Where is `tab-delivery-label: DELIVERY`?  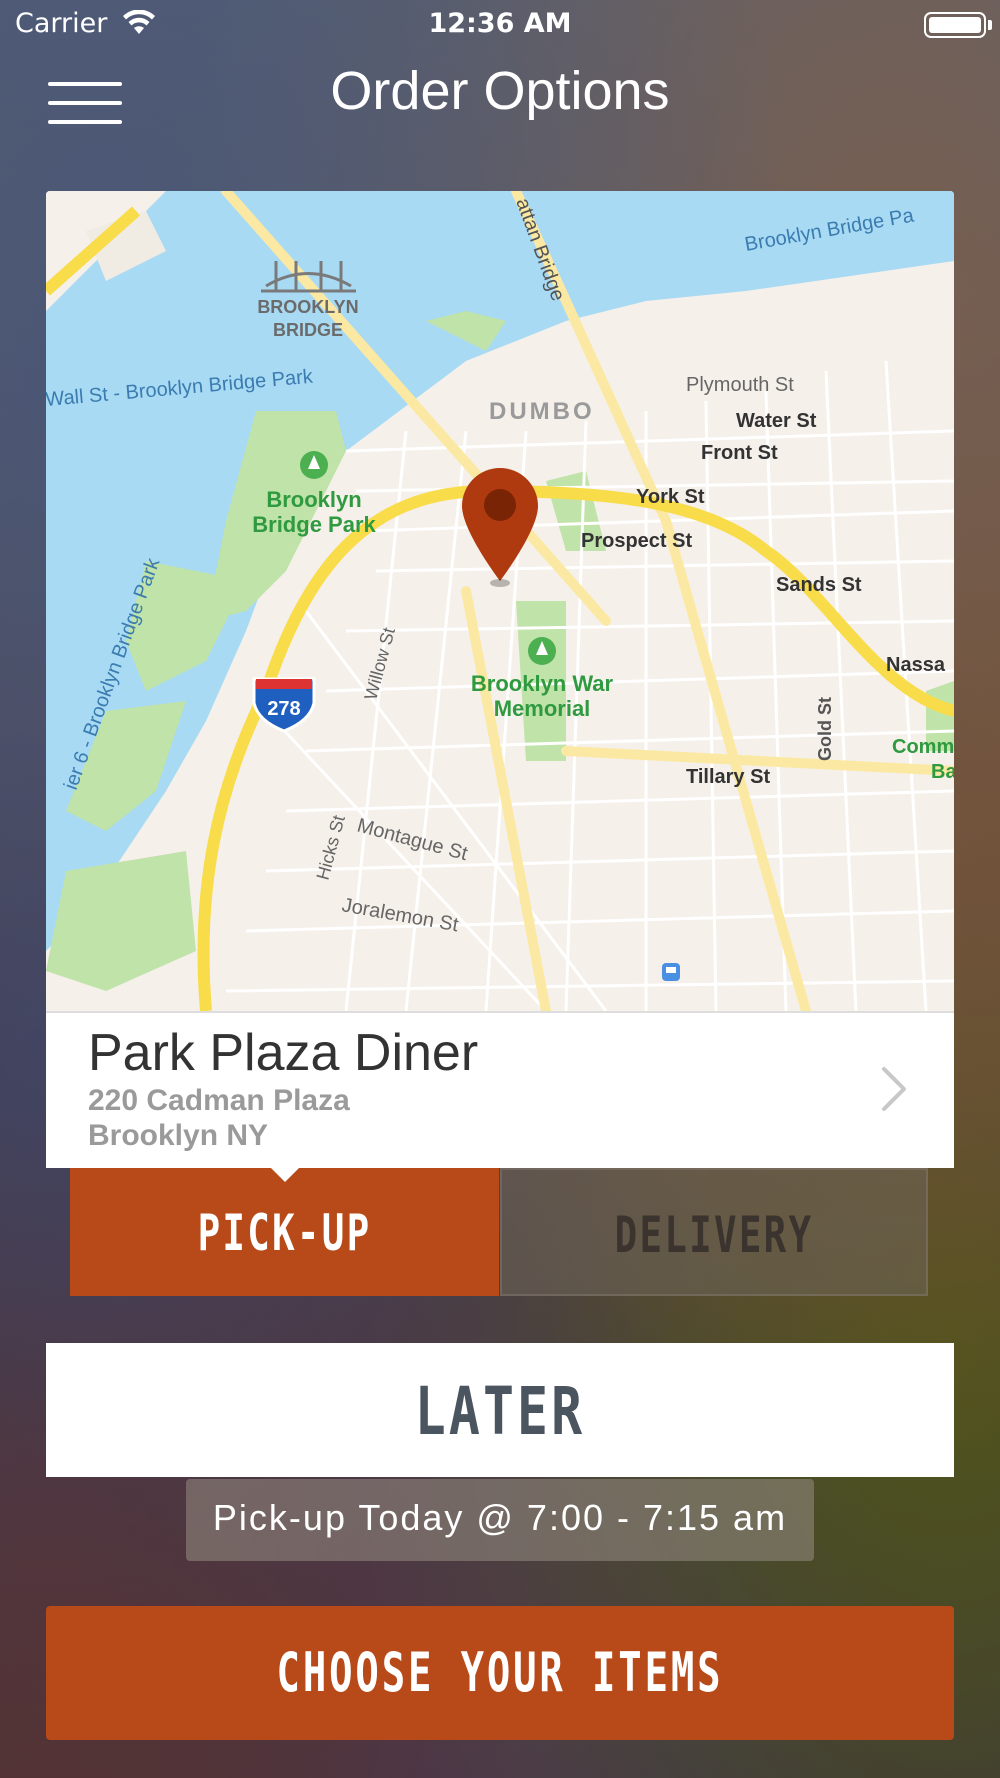
tab-delivery-label: DELIVERY is located at coordinates (714, 1235).